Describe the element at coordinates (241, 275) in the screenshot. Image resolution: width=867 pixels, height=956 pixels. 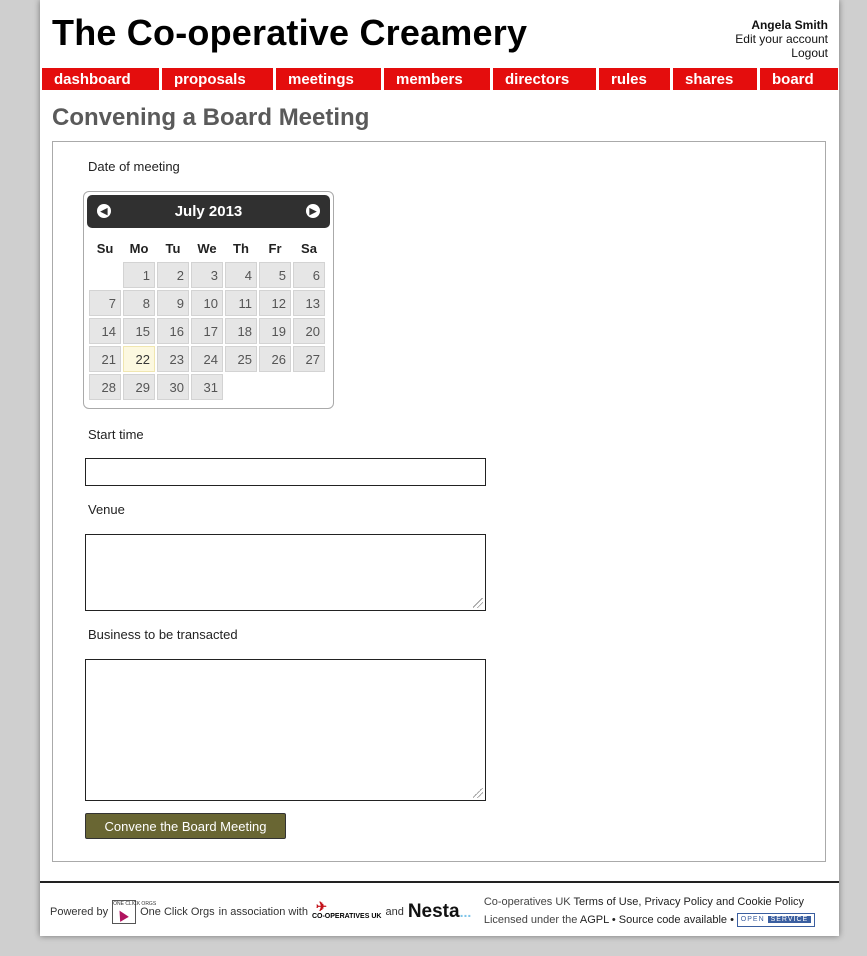
I see `calendar-day: 4` at that location.